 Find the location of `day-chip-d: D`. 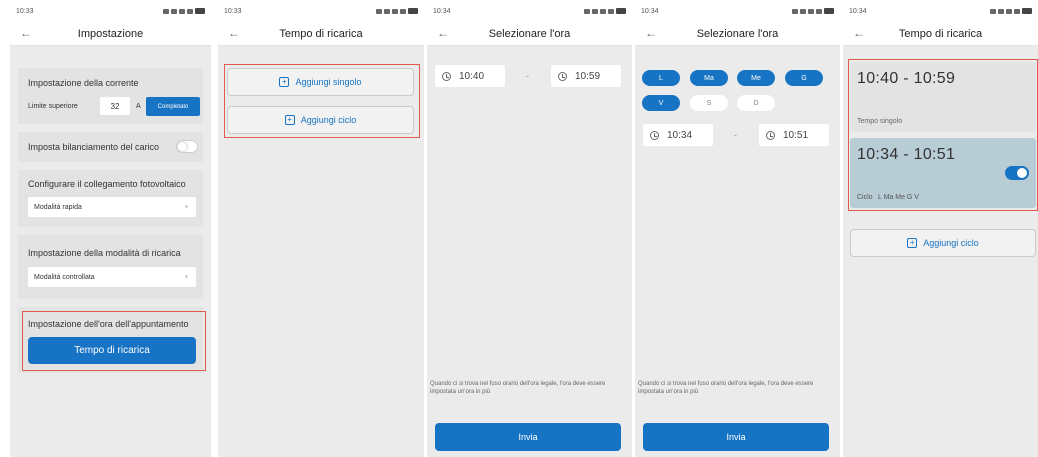

day-chip-d: D is located at coordinates (756, 103).